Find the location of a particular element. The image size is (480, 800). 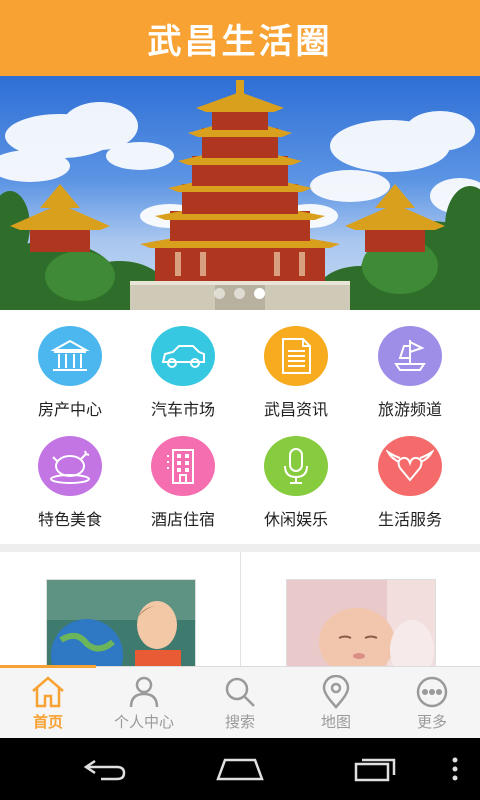

app-title: 武昌生活圈 is located at coordinates (240, 41).